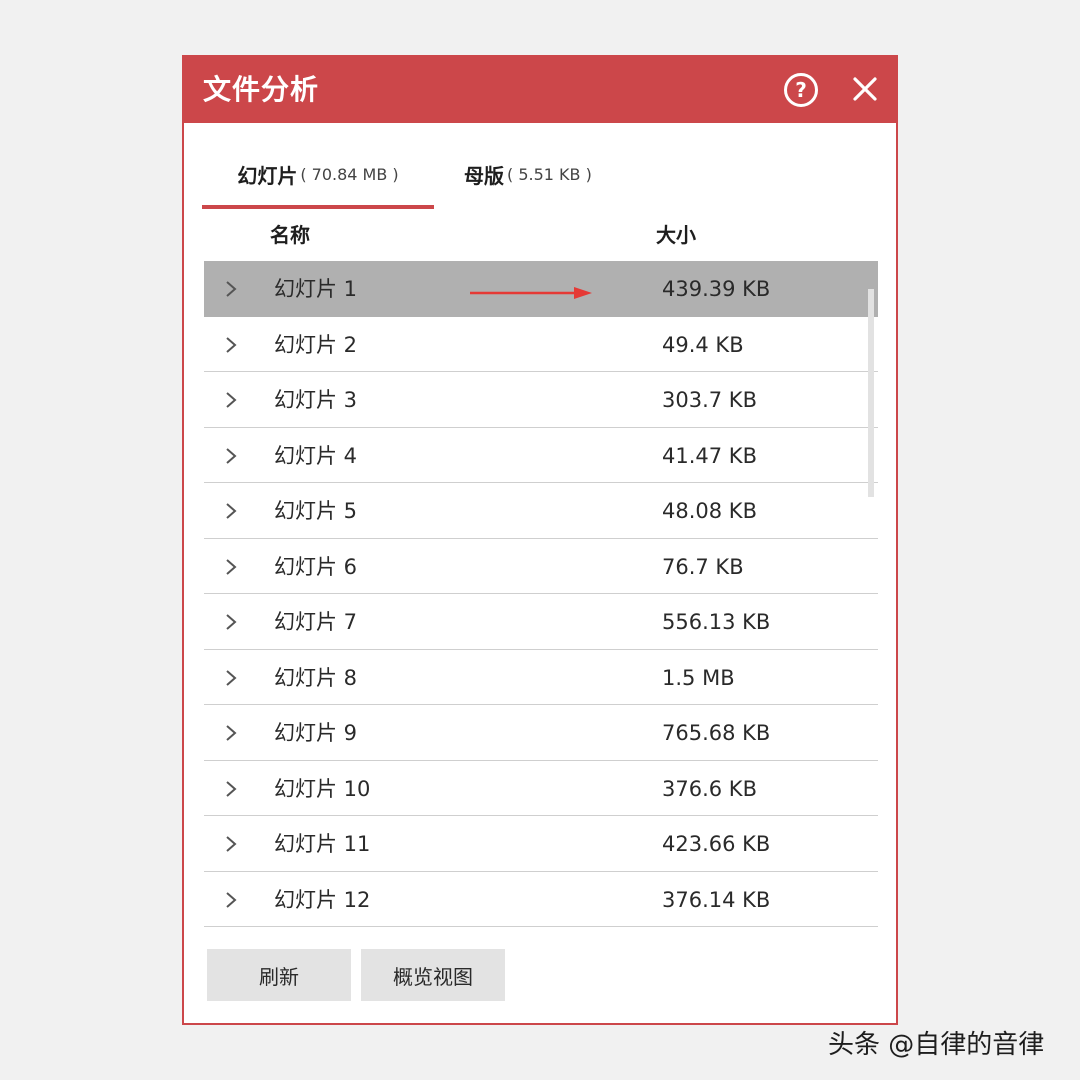 This screenshot has width=1080, height=1080. Describe the element at coordinates (316, 677) in the screenshot. I see `row-name: 幻灯片 8` at that location.